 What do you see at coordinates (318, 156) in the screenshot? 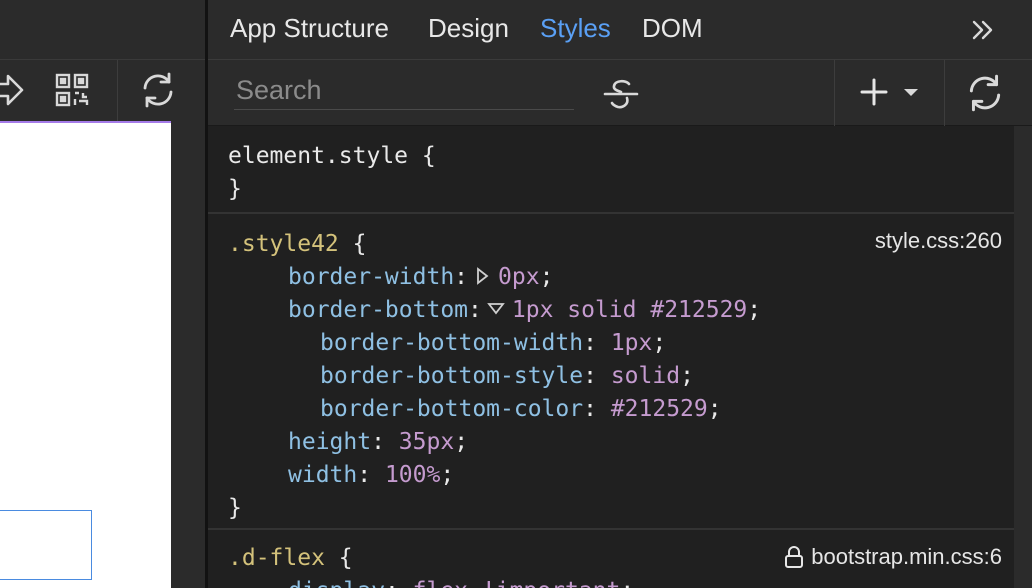
I see `rule-selector: element.style` at bounding box center [318, 156].